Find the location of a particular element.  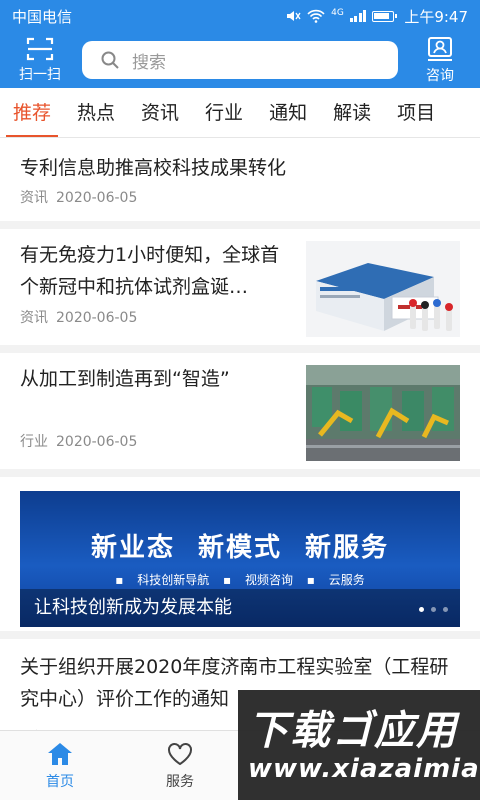

tab-industry: 行业 is located at coordinates (224, 112).